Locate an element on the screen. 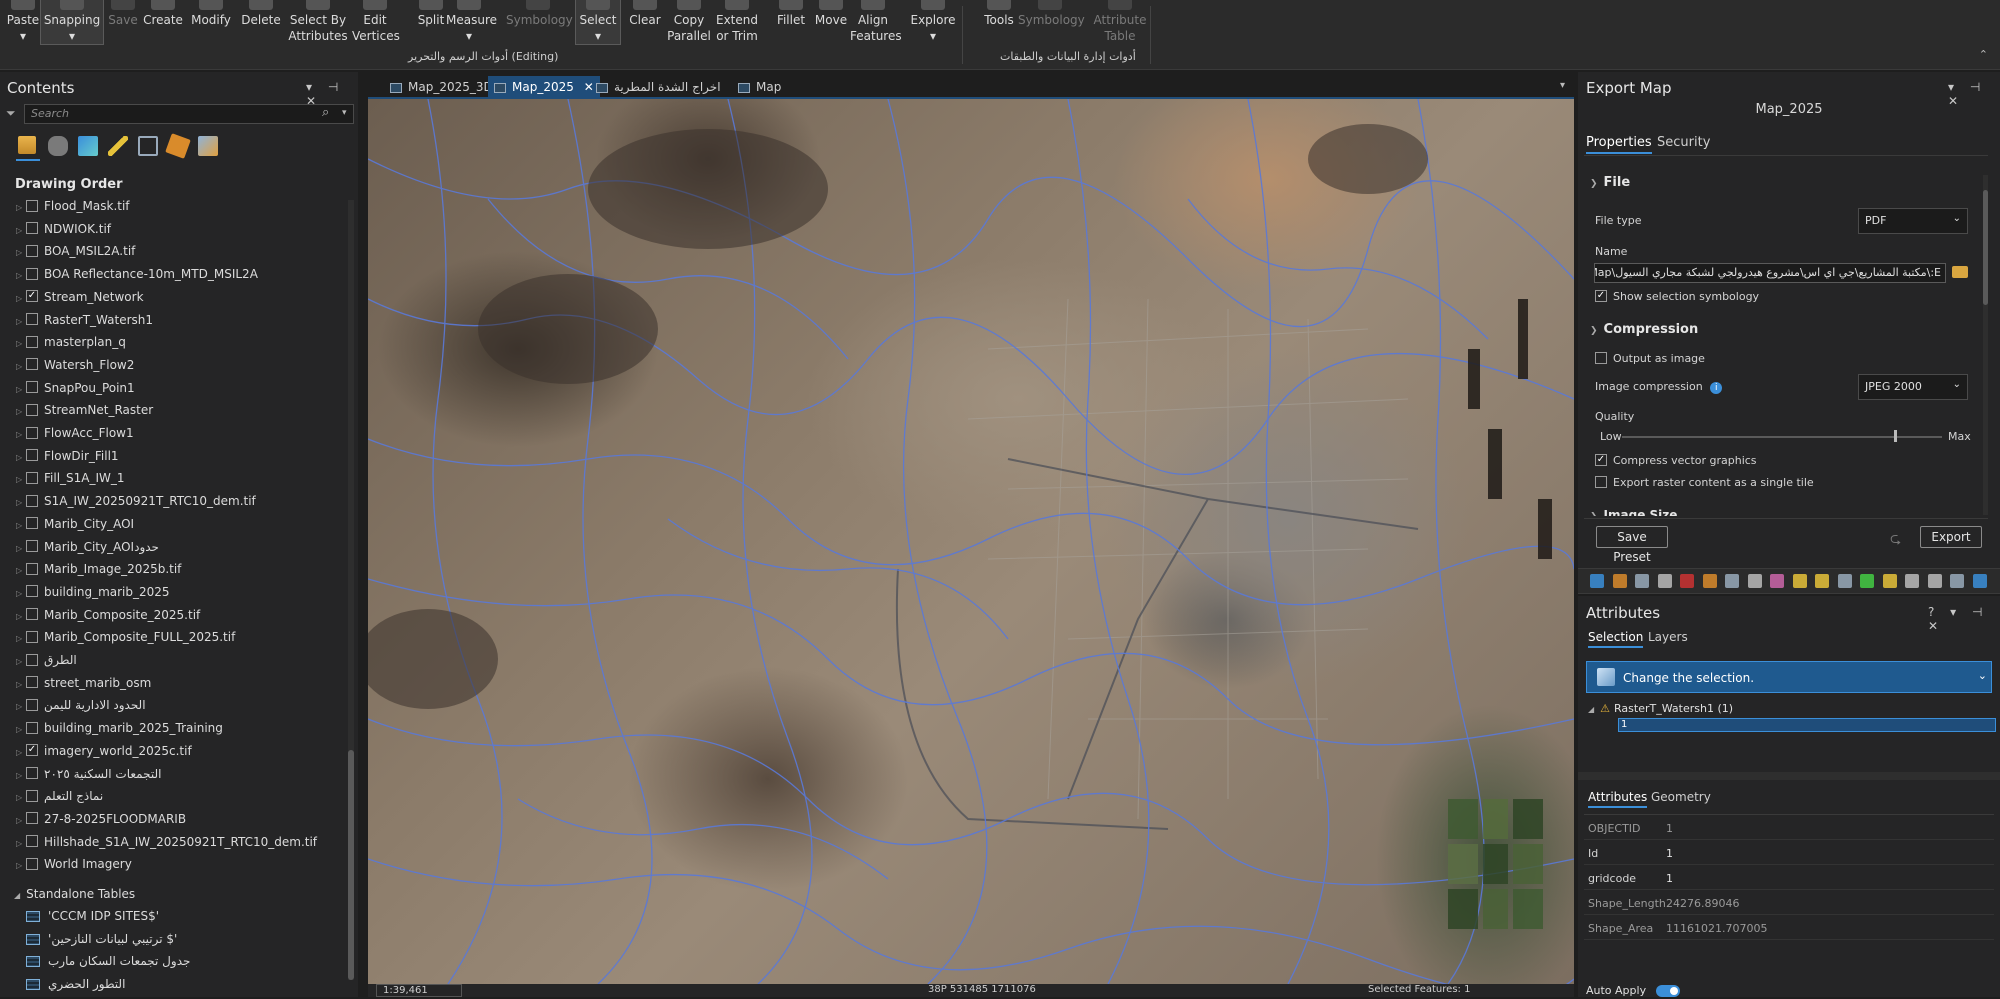 The height and width of the screenshot is (999, 2000). ribbon-button-delete: Delete is located at coordinates (261, 14).